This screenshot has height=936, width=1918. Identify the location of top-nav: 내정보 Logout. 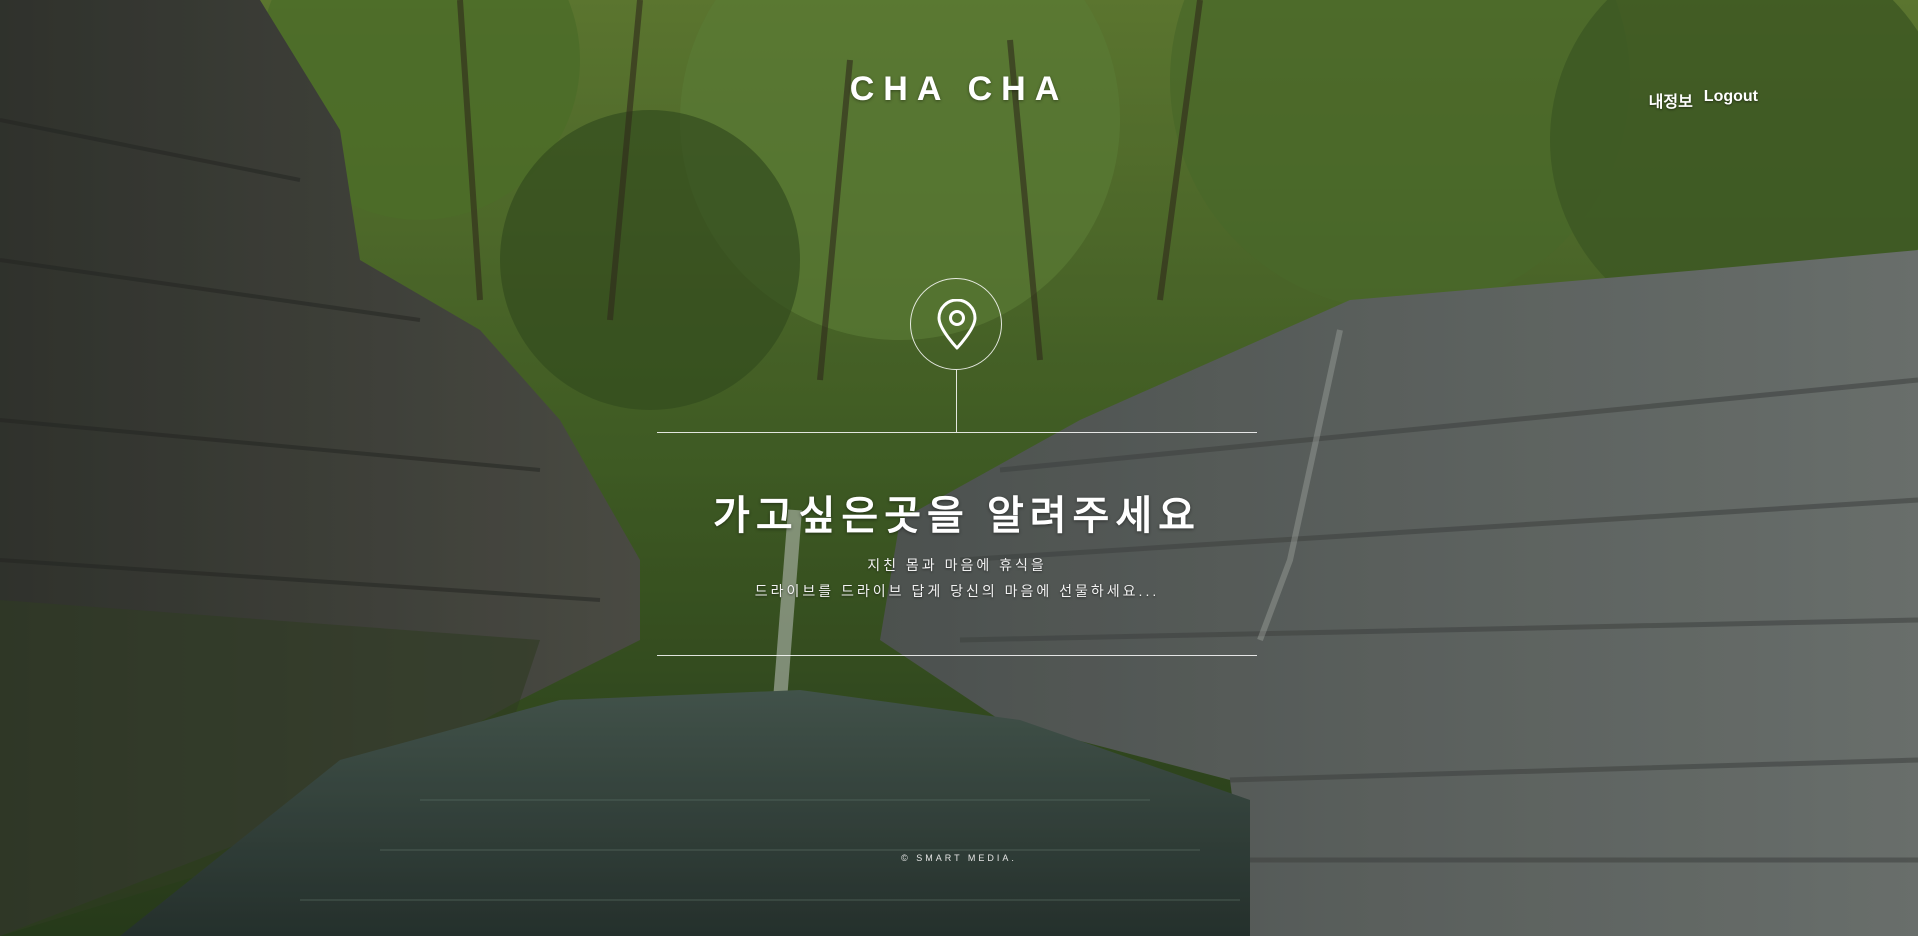
(1703, 100).